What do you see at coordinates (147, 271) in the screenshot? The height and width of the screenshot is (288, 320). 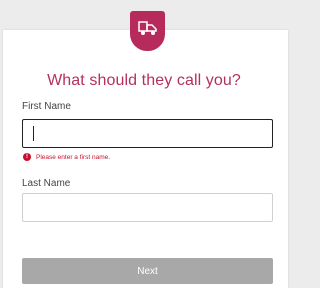 I see `next-button: Next` at bounding box center [147, 271].